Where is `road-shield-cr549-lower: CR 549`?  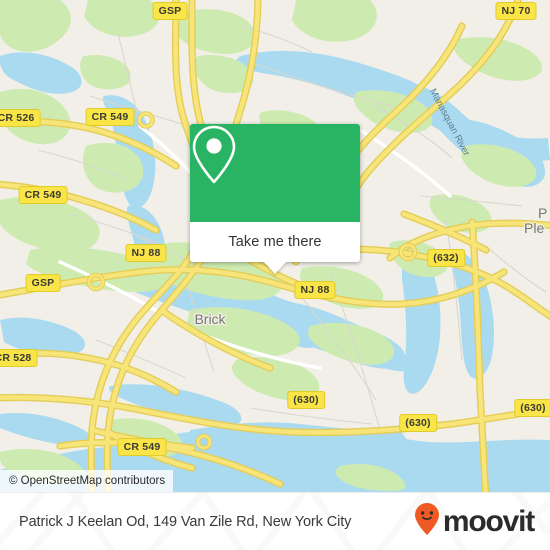
road-shield-cr549-lower: CR 549 is located at coordinates (142, 447).